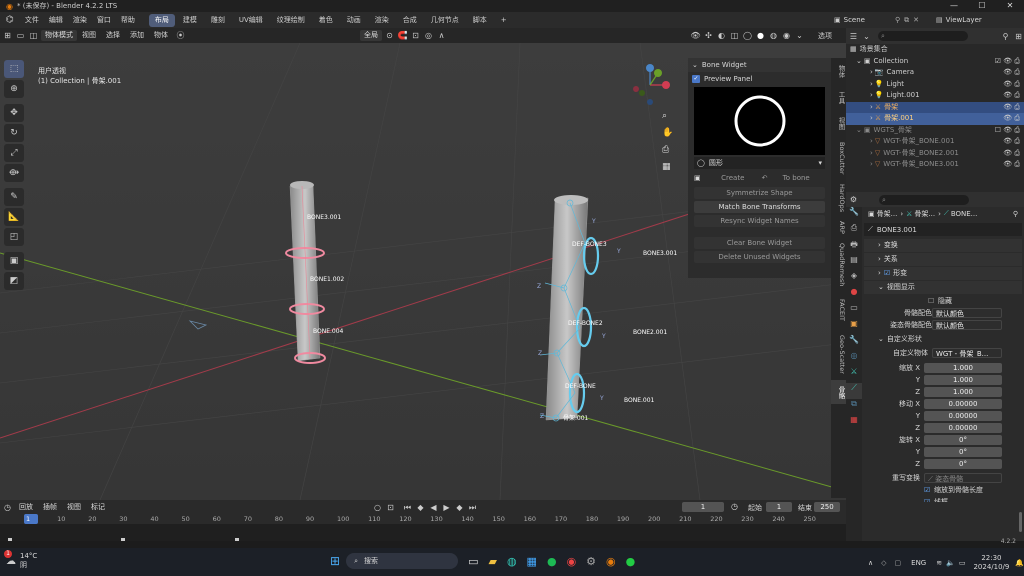  I want to click on settings-icon: ⚙, so click(591, 561).